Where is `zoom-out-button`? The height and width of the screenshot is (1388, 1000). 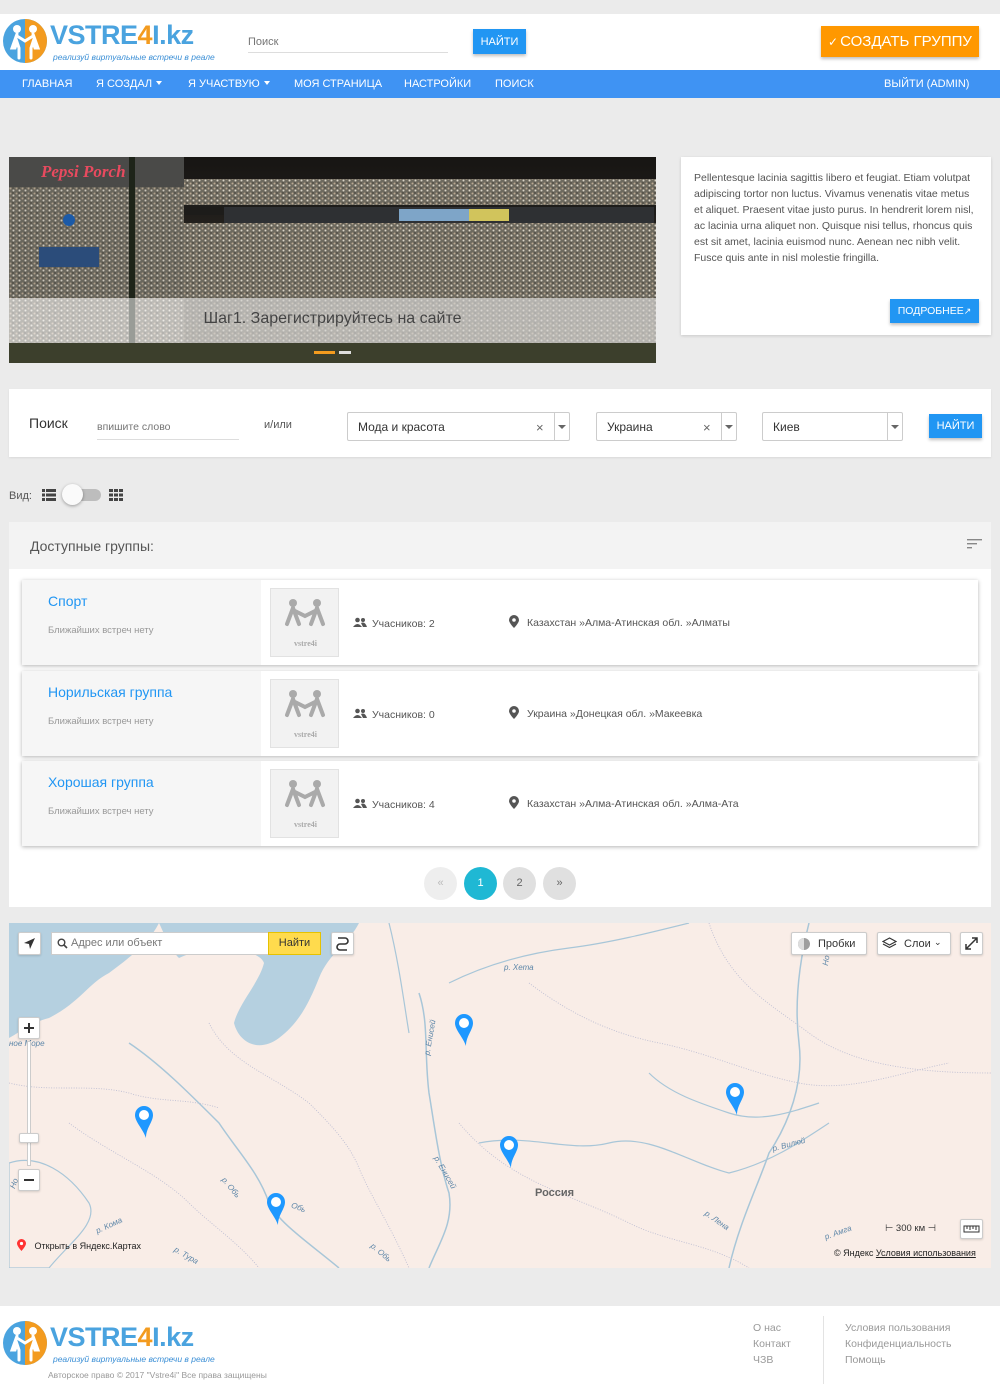 zoom-out-button is located at coordinates (29, 1180).